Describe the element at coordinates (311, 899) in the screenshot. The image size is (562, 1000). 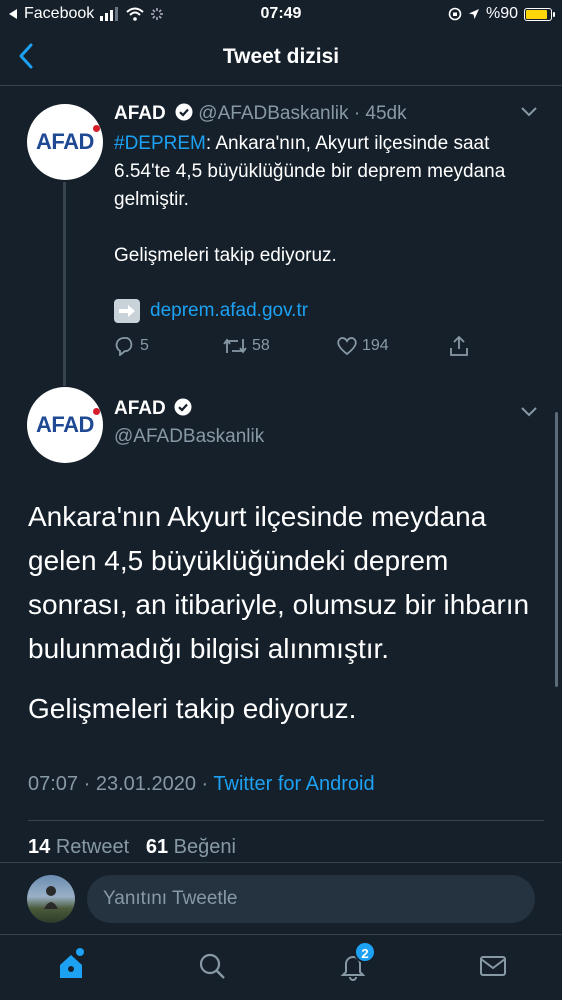
I see `reply-input: Yanıtını Tweetle` at that location.